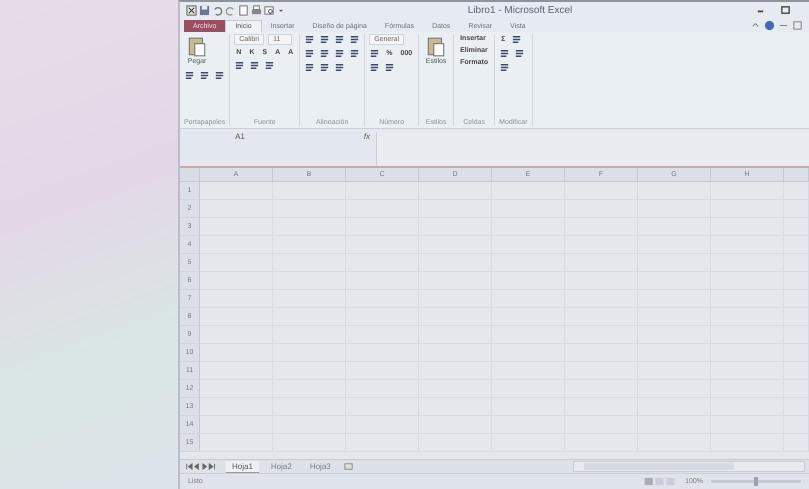 The image size is (809, 489). I want to click on printer-icon, so click(256, 10).